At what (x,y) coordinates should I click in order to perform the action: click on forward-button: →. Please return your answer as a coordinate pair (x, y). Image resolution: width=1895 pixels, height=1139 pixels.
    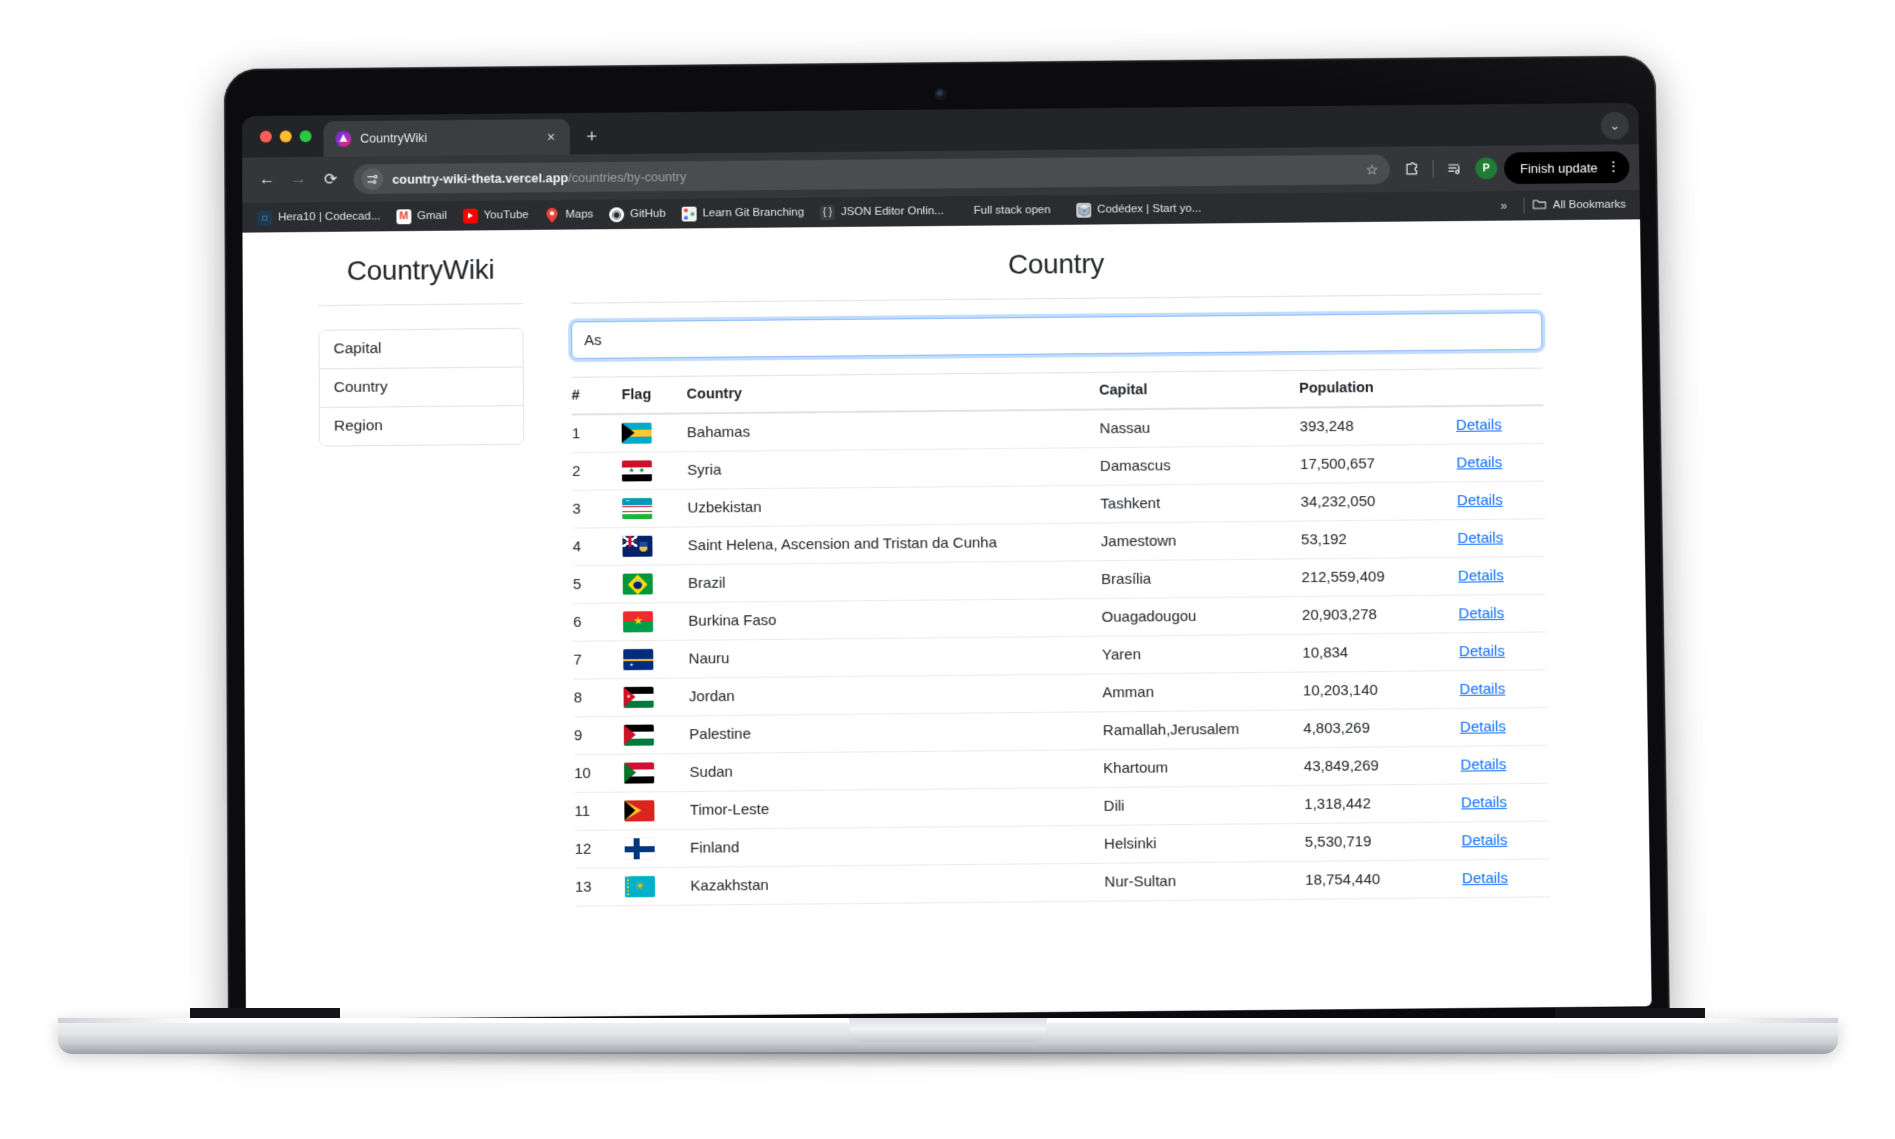
    Looking at the image, I should click on (299, 180).